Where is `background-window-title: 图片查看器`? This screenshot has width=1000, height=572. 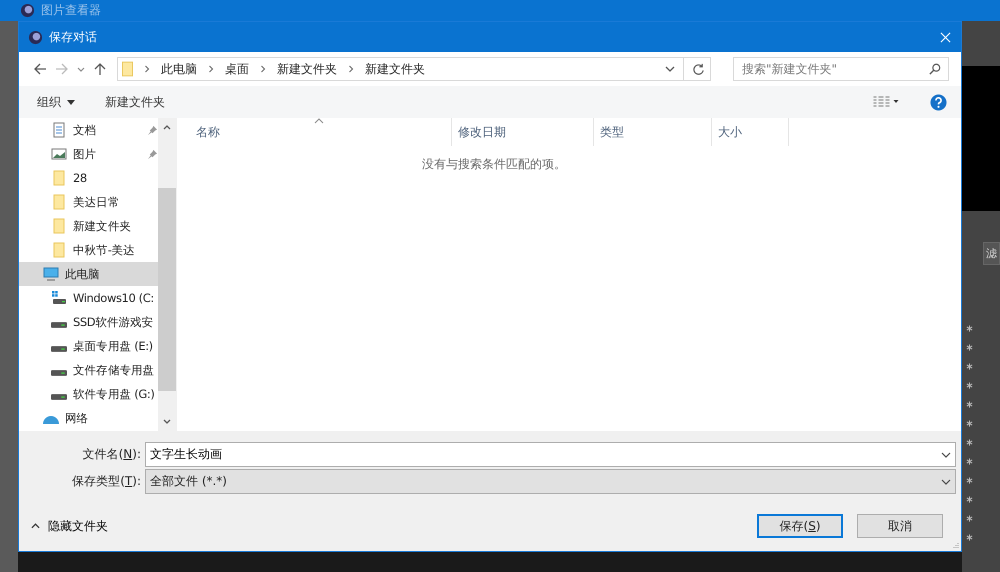
background-window-title: 图片查看器 is located at coordinates (71, 10).